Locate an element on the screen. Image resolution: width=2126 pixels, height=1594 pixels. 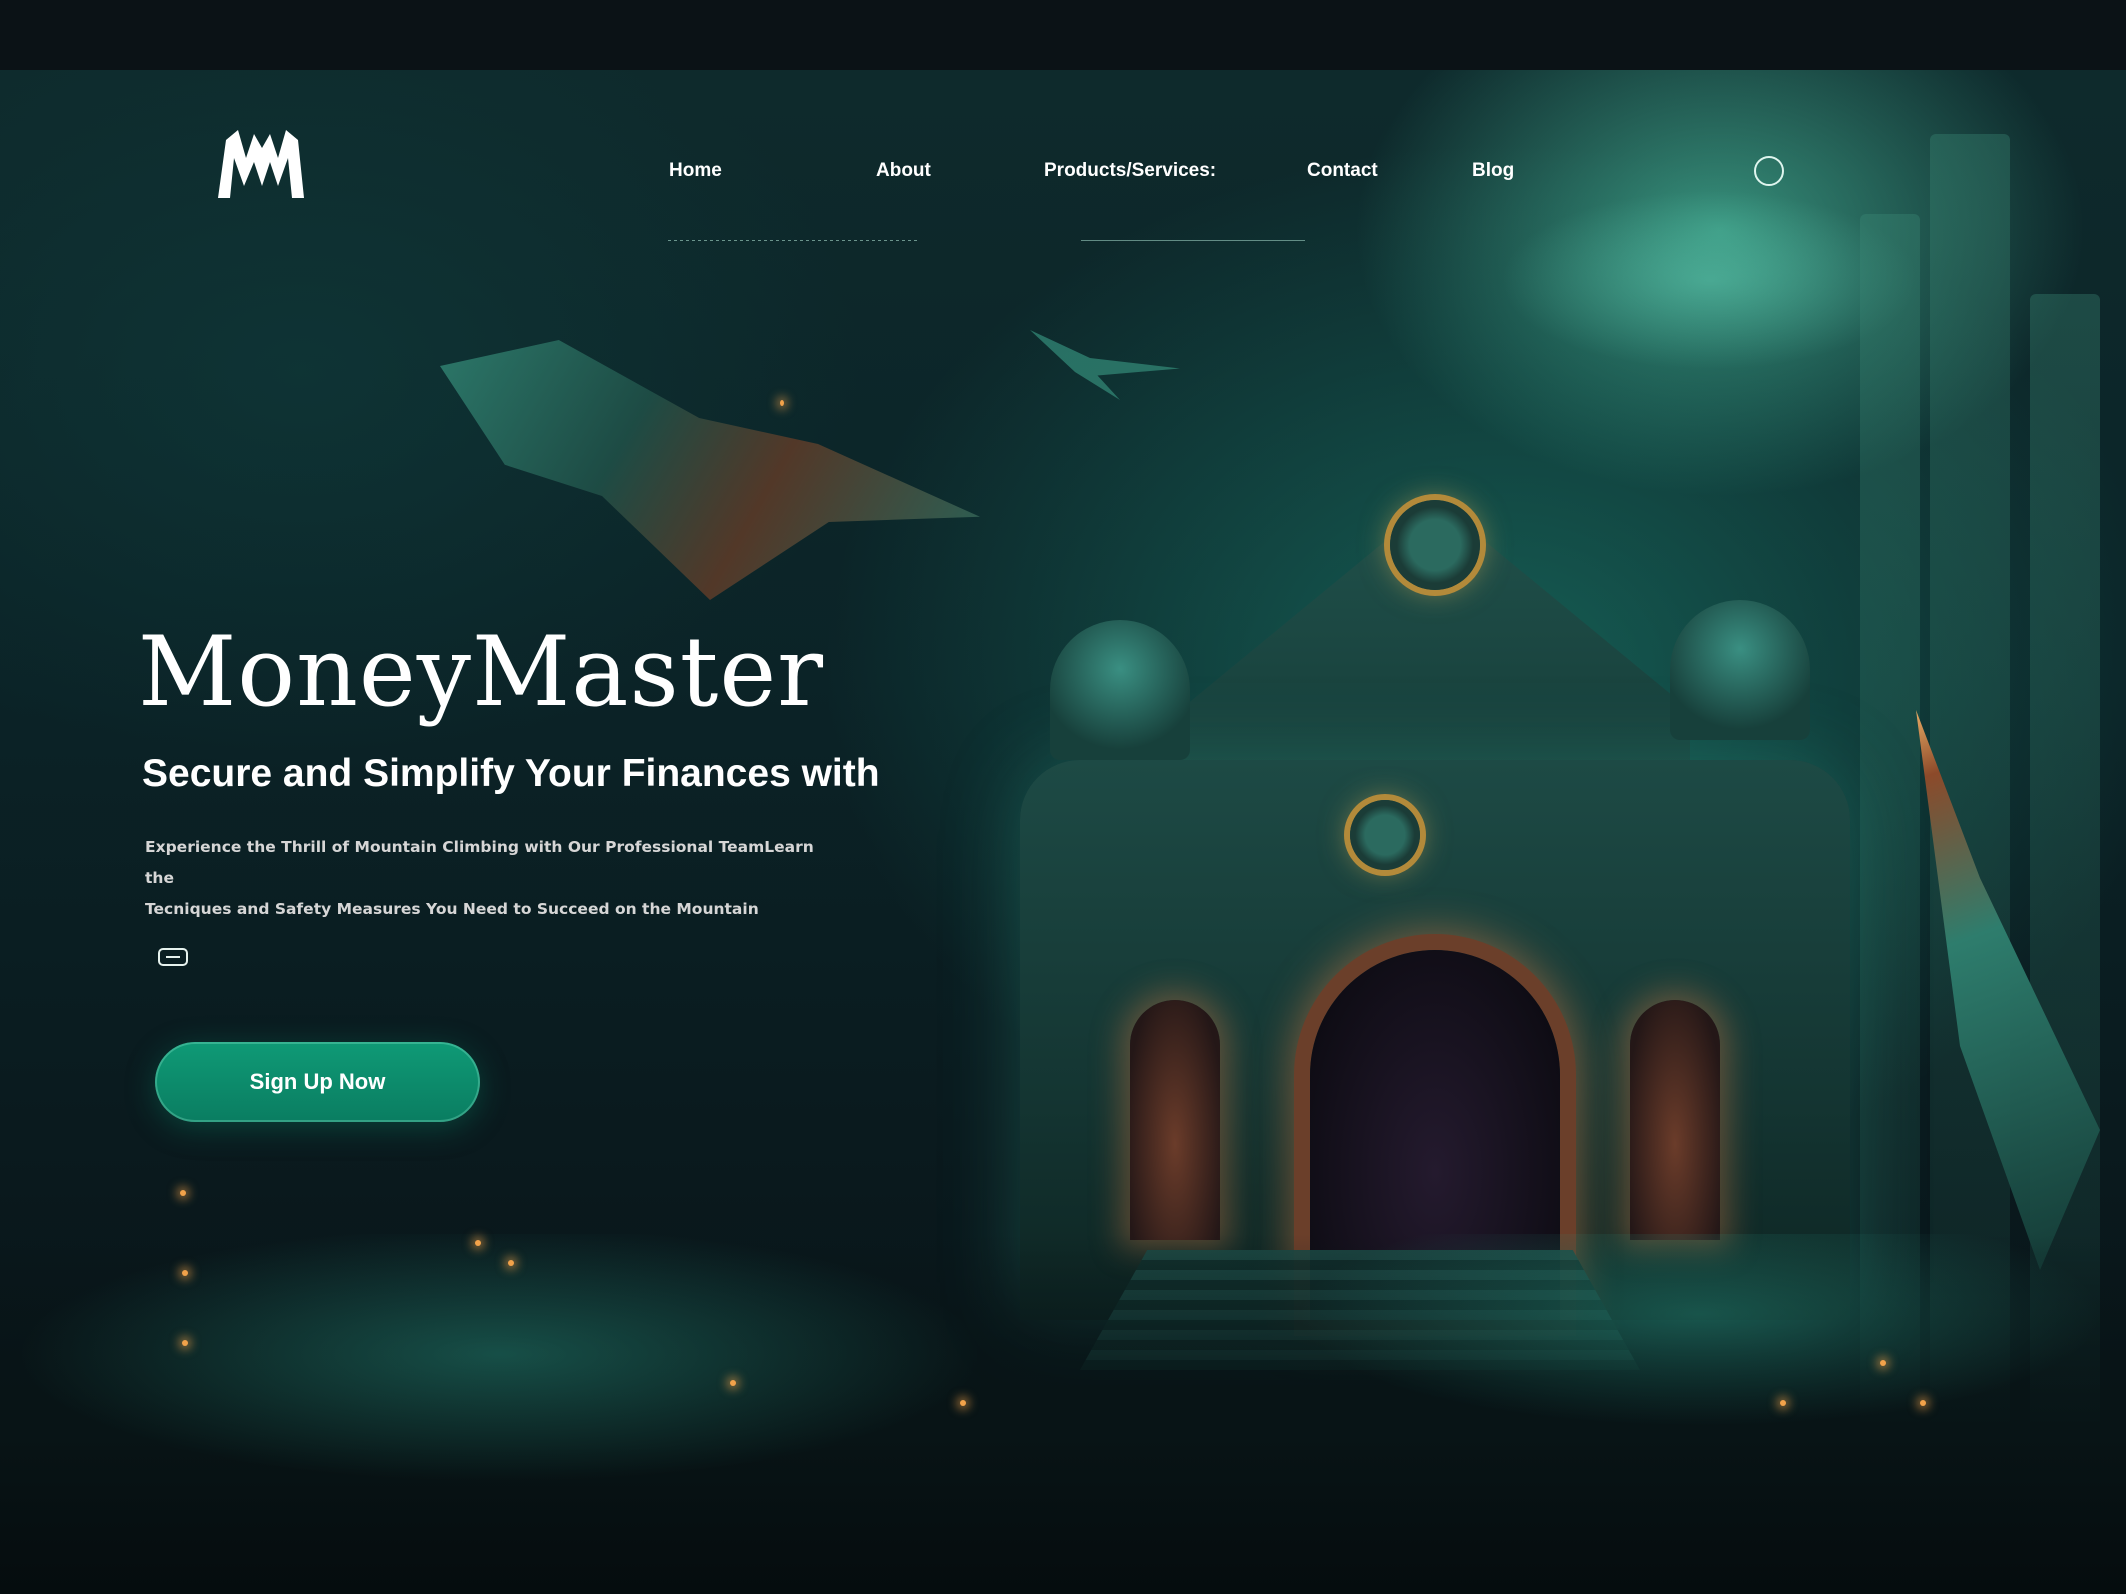
nav-home: Home is located at coordinates (695, 171).